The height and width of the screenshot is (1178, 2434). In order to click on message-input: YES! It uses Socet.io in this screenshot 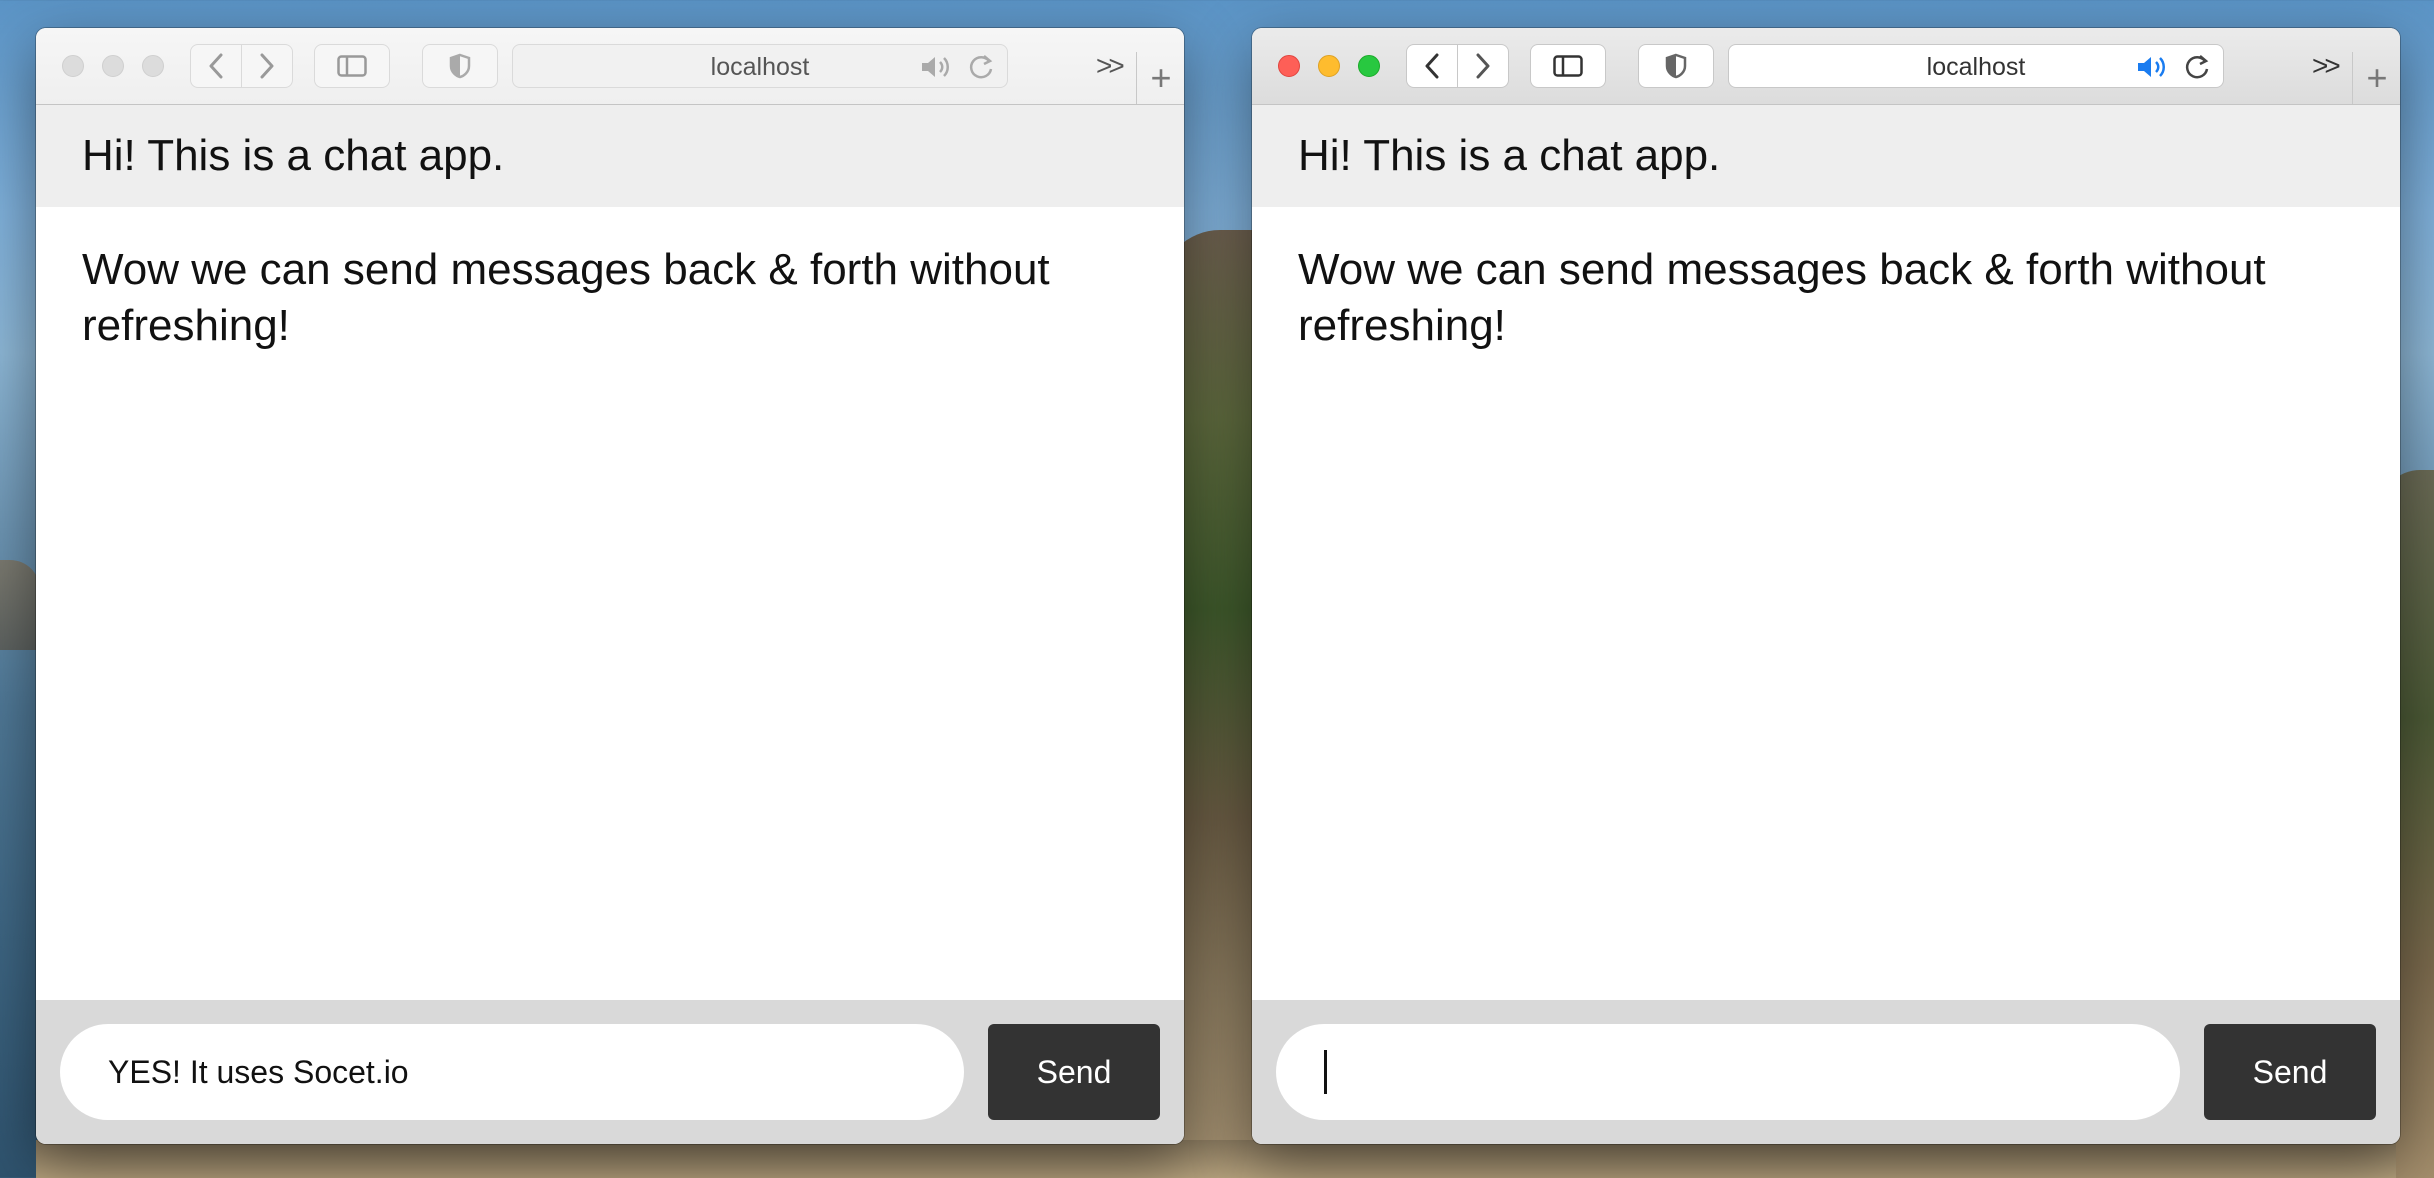, I will do `click(512, 1072)`.